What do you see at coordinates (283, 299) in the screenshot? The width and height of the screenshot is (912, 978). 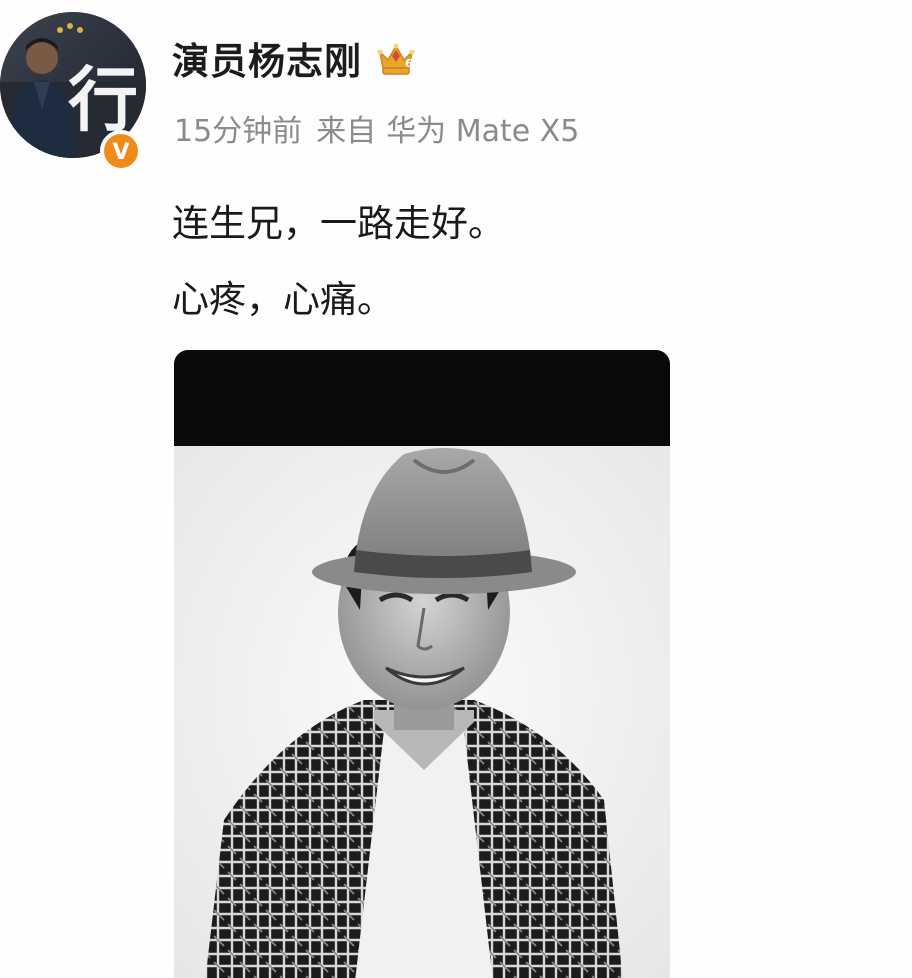 I see `post-text-line: 心疼，心痛。` at bounding box center [283, 299].